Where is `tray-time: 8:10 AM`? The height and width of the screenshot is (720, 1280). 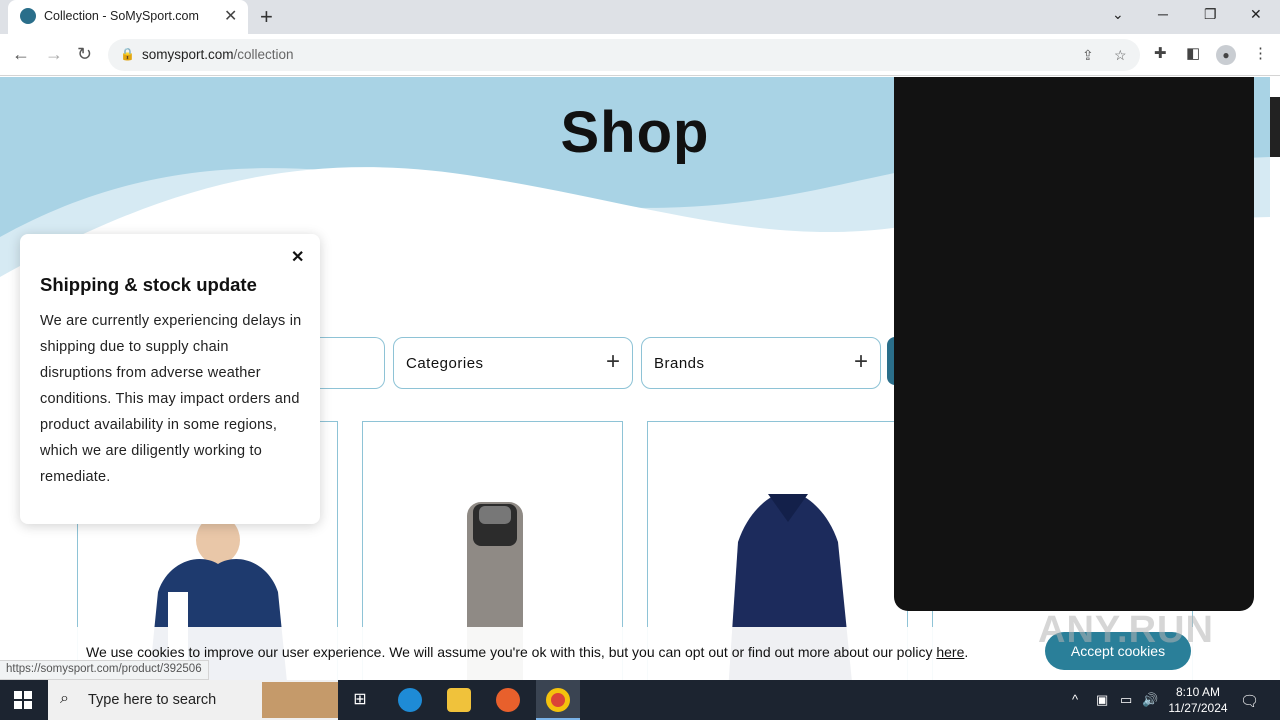
tray-time: 8:10 AM is located at coordinates (1198, 692).